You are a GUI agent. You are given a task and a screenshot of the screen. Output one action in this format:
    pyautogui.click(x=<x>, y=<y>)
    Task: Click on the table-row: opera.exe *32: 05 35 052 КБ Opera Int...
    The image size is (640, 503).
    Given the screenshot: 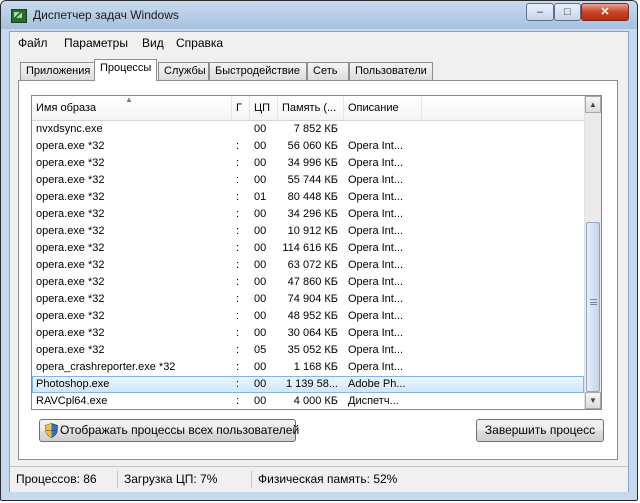 What is the action you would take?
    pyautogui.click(x=308, y=350)
    